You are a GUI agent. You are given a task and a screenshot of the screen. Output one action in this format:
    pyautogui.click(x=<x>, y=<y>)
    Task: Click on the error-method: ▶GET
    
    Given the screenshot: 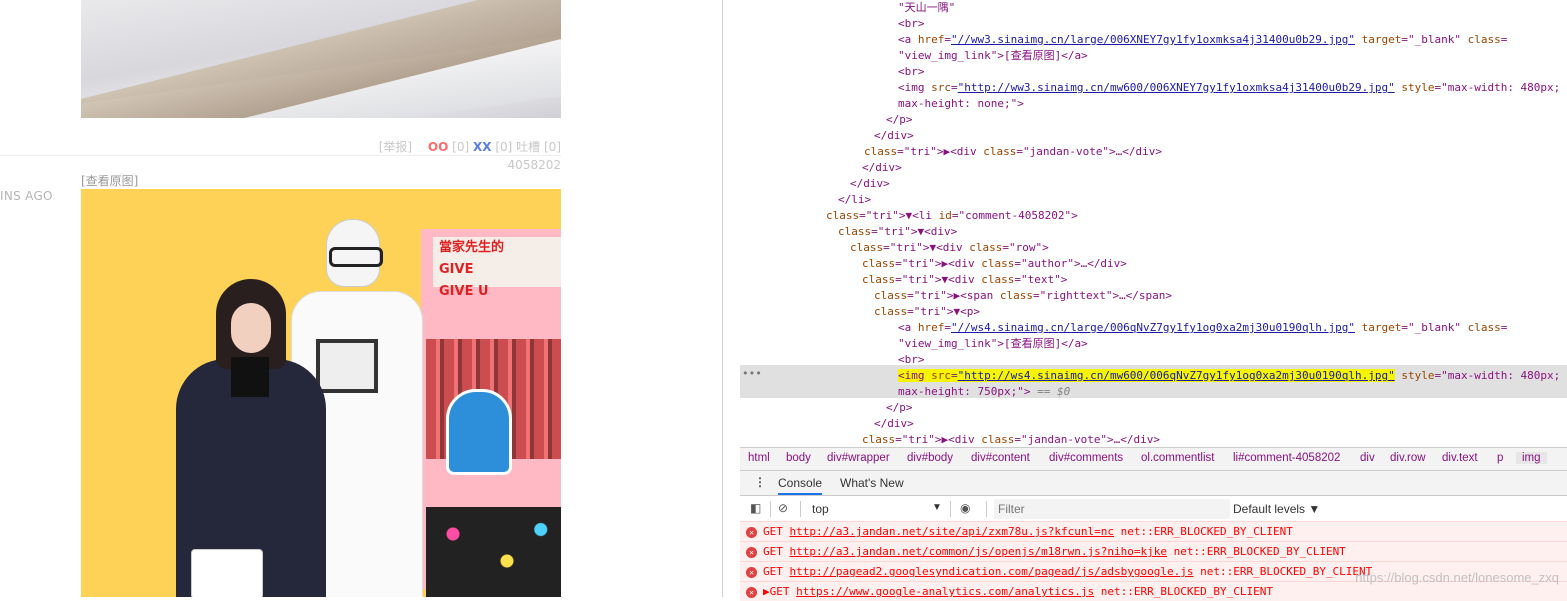 What is the action you would take?
    pyautogui.click(x=780, y=591)
    